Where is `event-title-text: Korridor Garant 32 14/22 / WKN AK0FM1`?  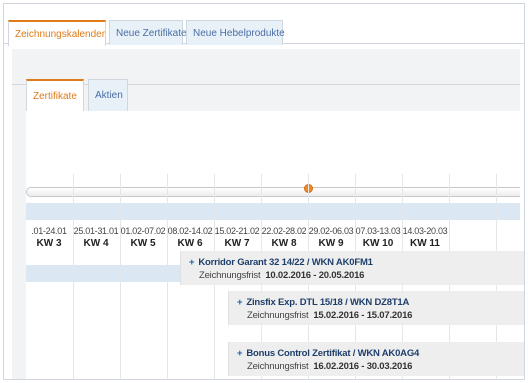 event-title-text: Korridor Garant 32 14/22 / WKN AK0FM1 is located at coordinates (285, 262).